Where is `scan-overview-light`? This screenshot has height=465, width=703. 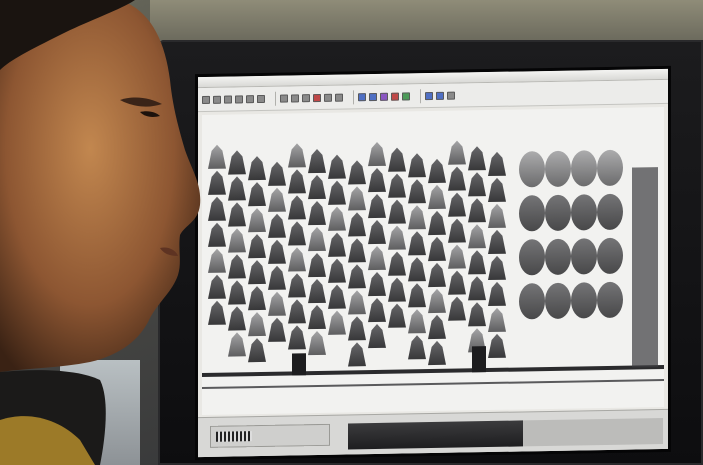 scan-overview-light is located at coordinates (593, 432).